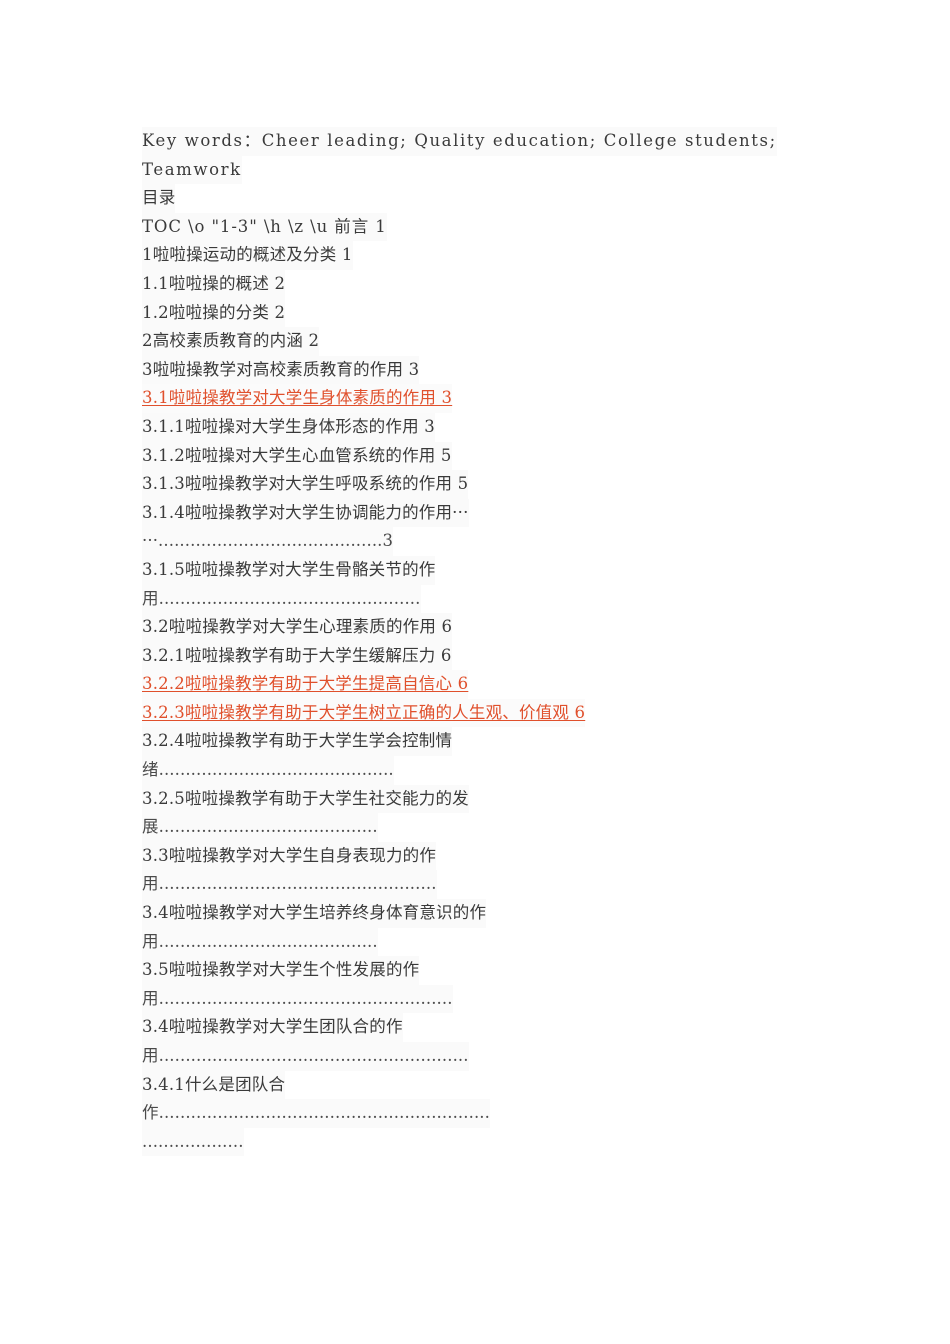 Image resolution: width=950 pixels, height=1344 pixels. I want to click on toc-entry: 3.2.5啦啦操教学有助于大学生社交能力的发, so click(305, 799).